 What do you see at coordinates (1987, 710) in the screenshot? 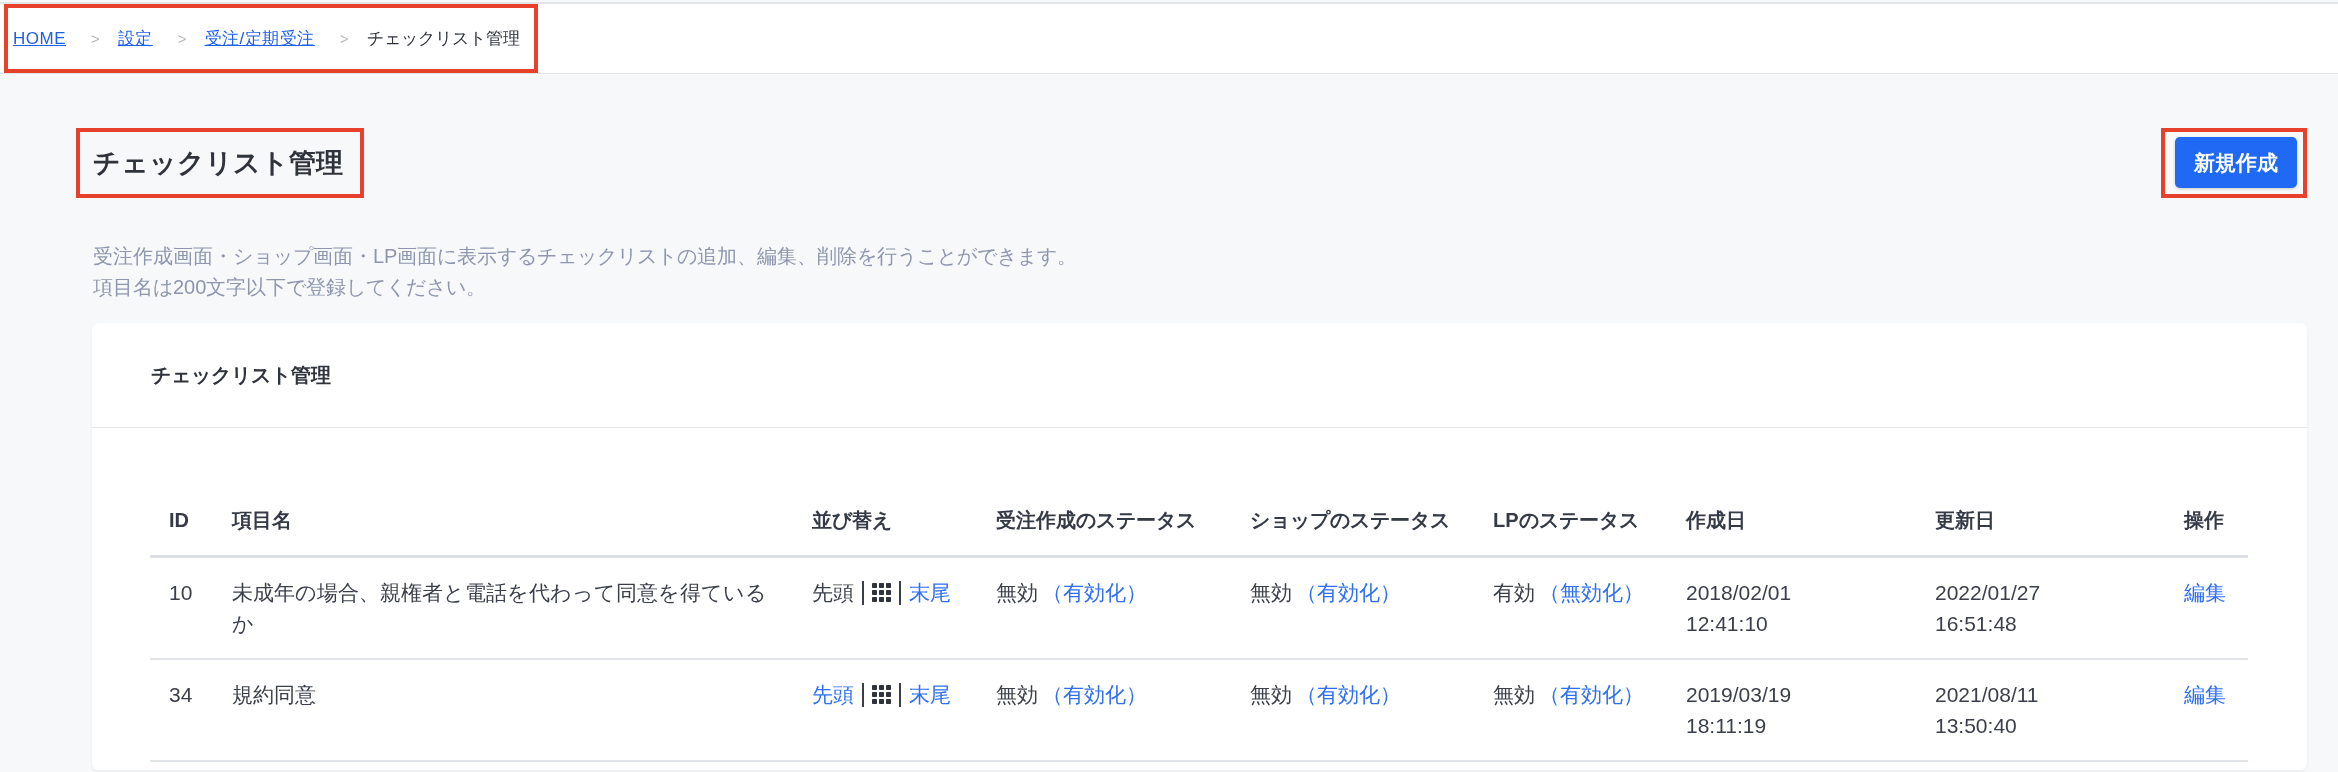
I see `updated-date: 2021/08/11 13:50:40` at bounding box center [1987, 710].